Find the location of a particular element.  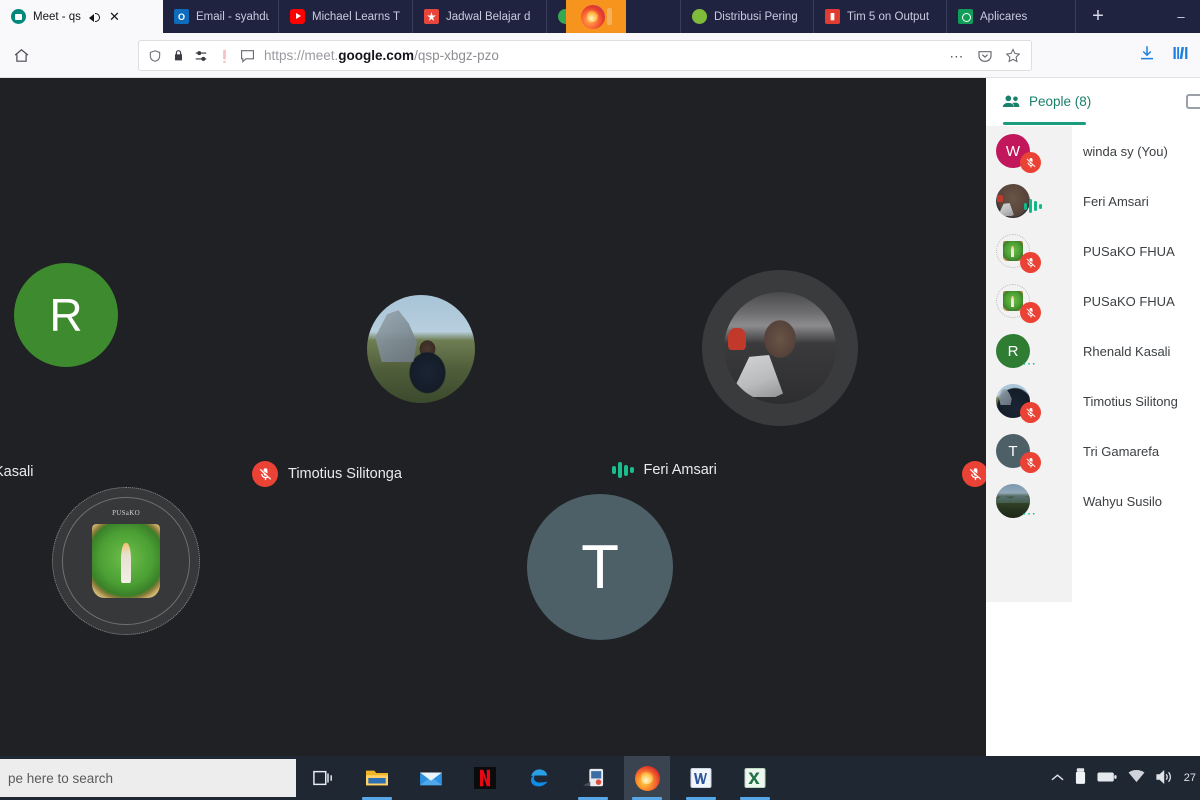

minimize-button: – is located at coordinates (1181, 16).